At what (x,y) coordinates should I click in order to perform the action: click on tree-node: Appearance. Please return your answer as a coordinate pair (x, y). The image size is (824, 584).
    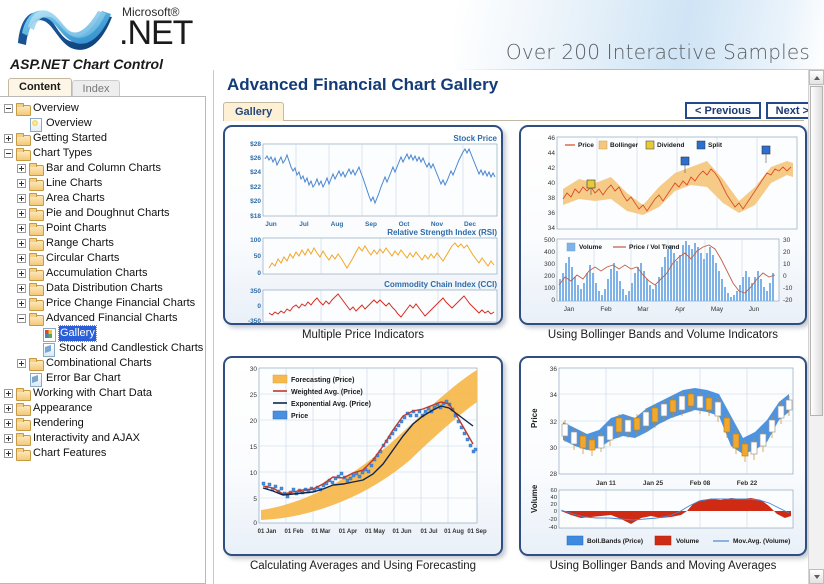
    Looking at the image, I should click on (103, 408).